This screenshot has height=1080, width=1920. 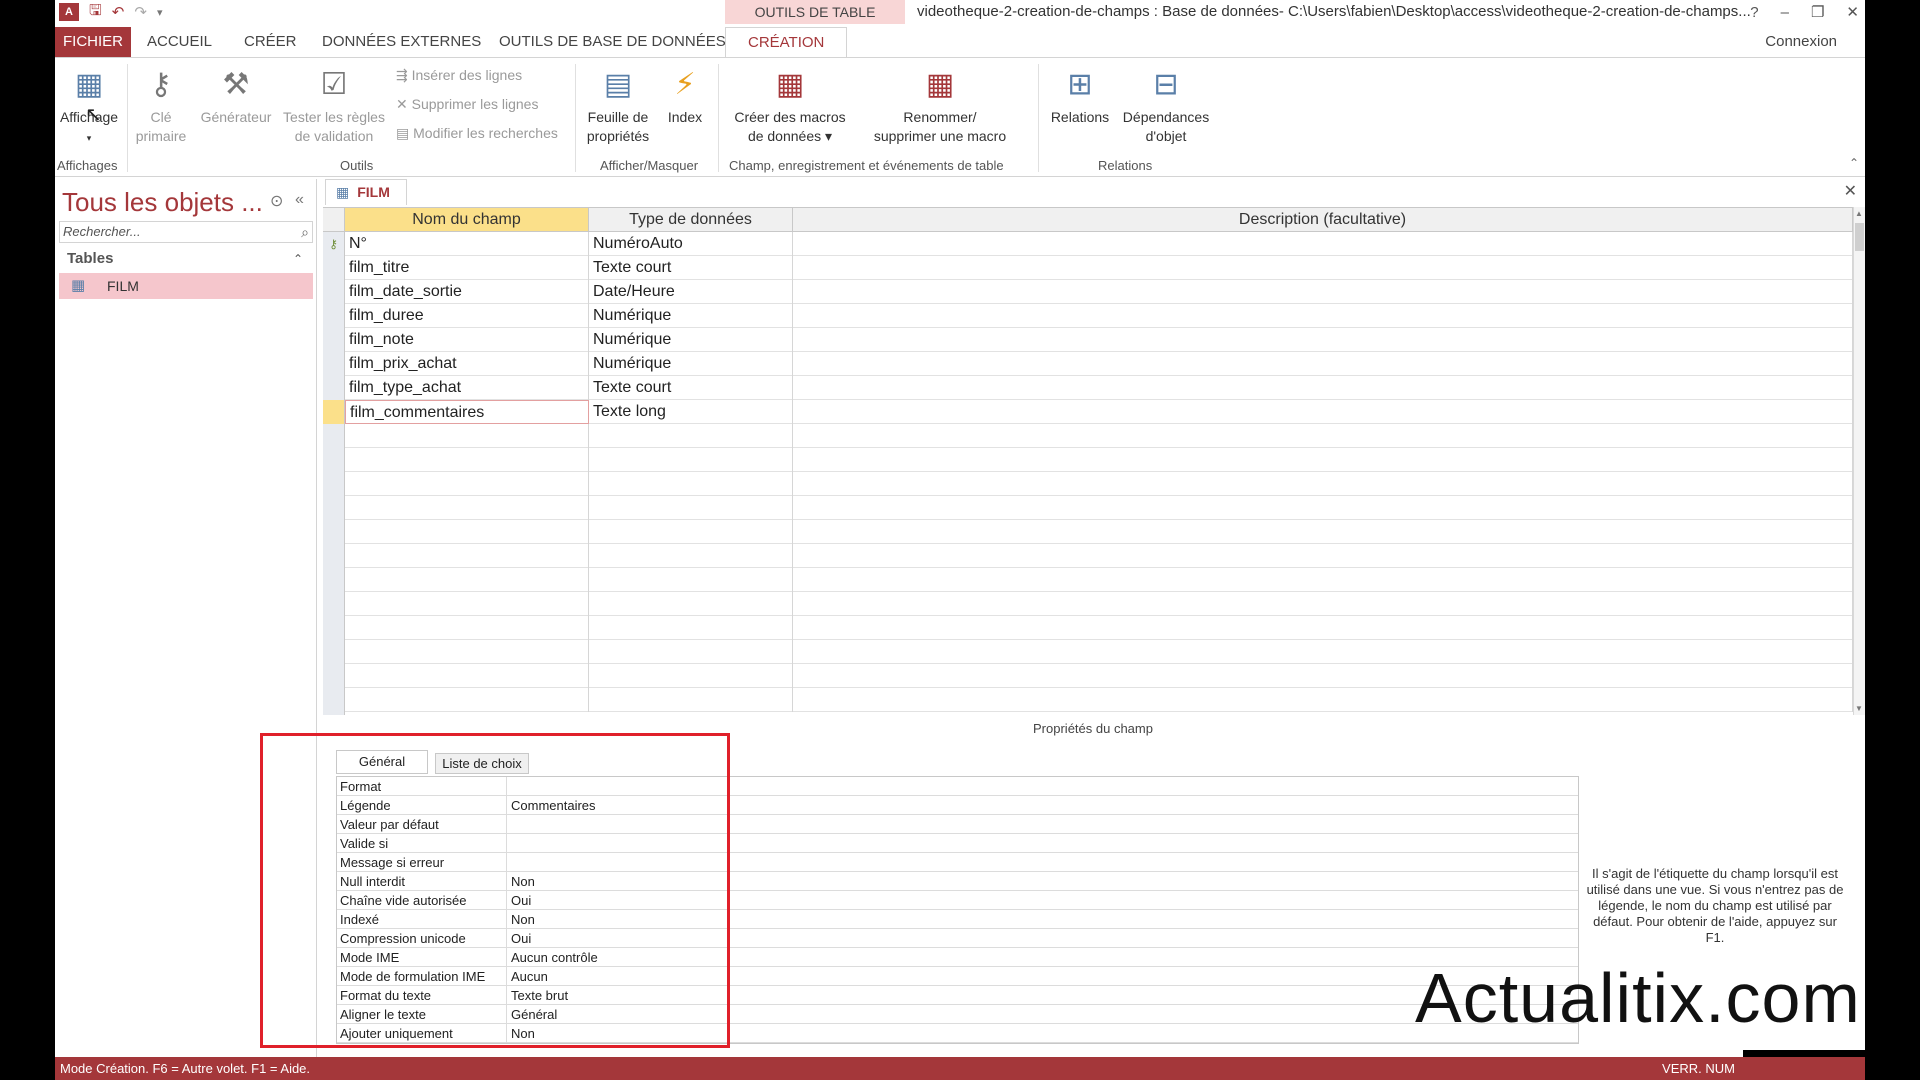 What do you see at coordinates (334, 220) in the screenshot?
I see `grid-corner` at bounding box center [334, 220].